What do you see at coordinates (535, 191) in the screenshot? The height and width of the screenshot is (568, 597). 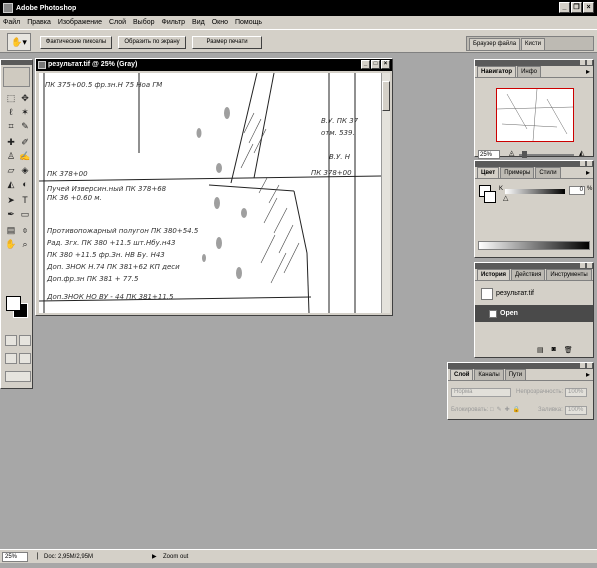 I see `k-slider-track` at bounding box center [535, 191].